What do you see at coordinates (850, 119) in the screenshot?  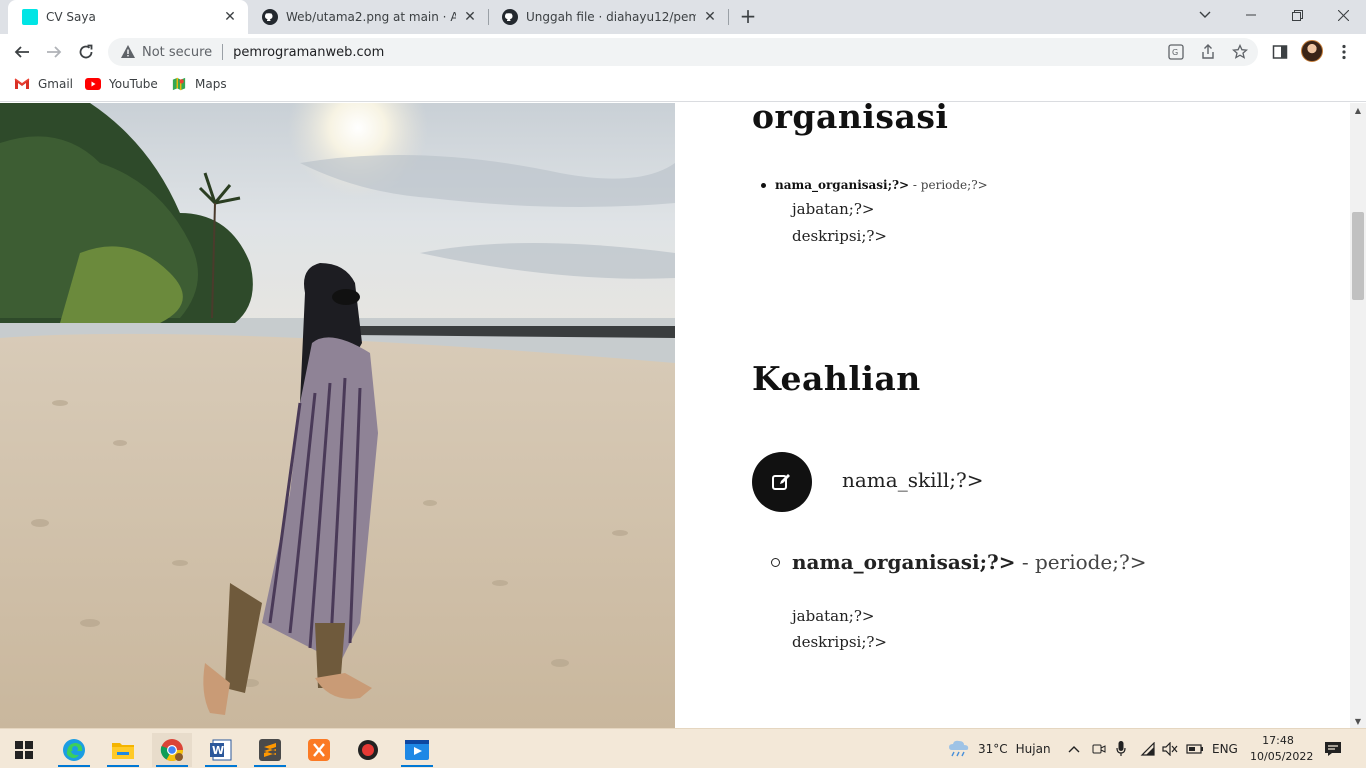 I see `organisasi-heading: organisasi` at bounding box center [850, 119].